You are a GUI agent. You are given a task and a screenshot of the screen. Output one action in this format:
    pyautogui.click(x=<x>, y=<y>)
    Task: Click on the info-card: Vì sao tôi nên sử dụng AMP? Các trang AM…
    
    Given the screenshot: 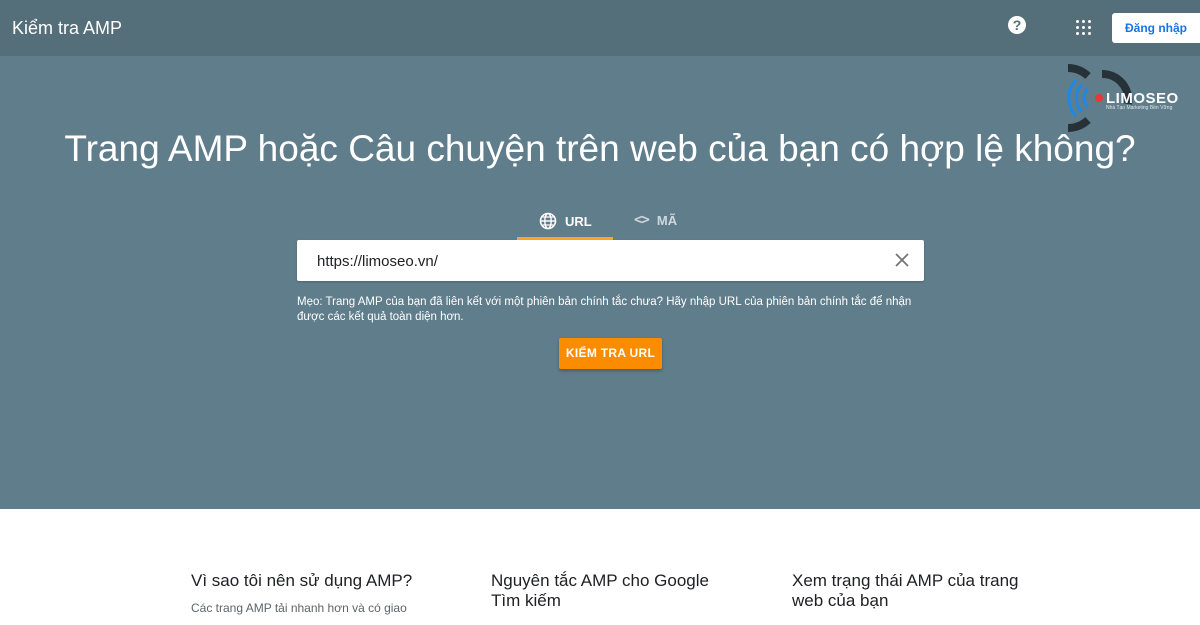 What is the action you would take?
    pyautogui.click(x=311, y=594)
    